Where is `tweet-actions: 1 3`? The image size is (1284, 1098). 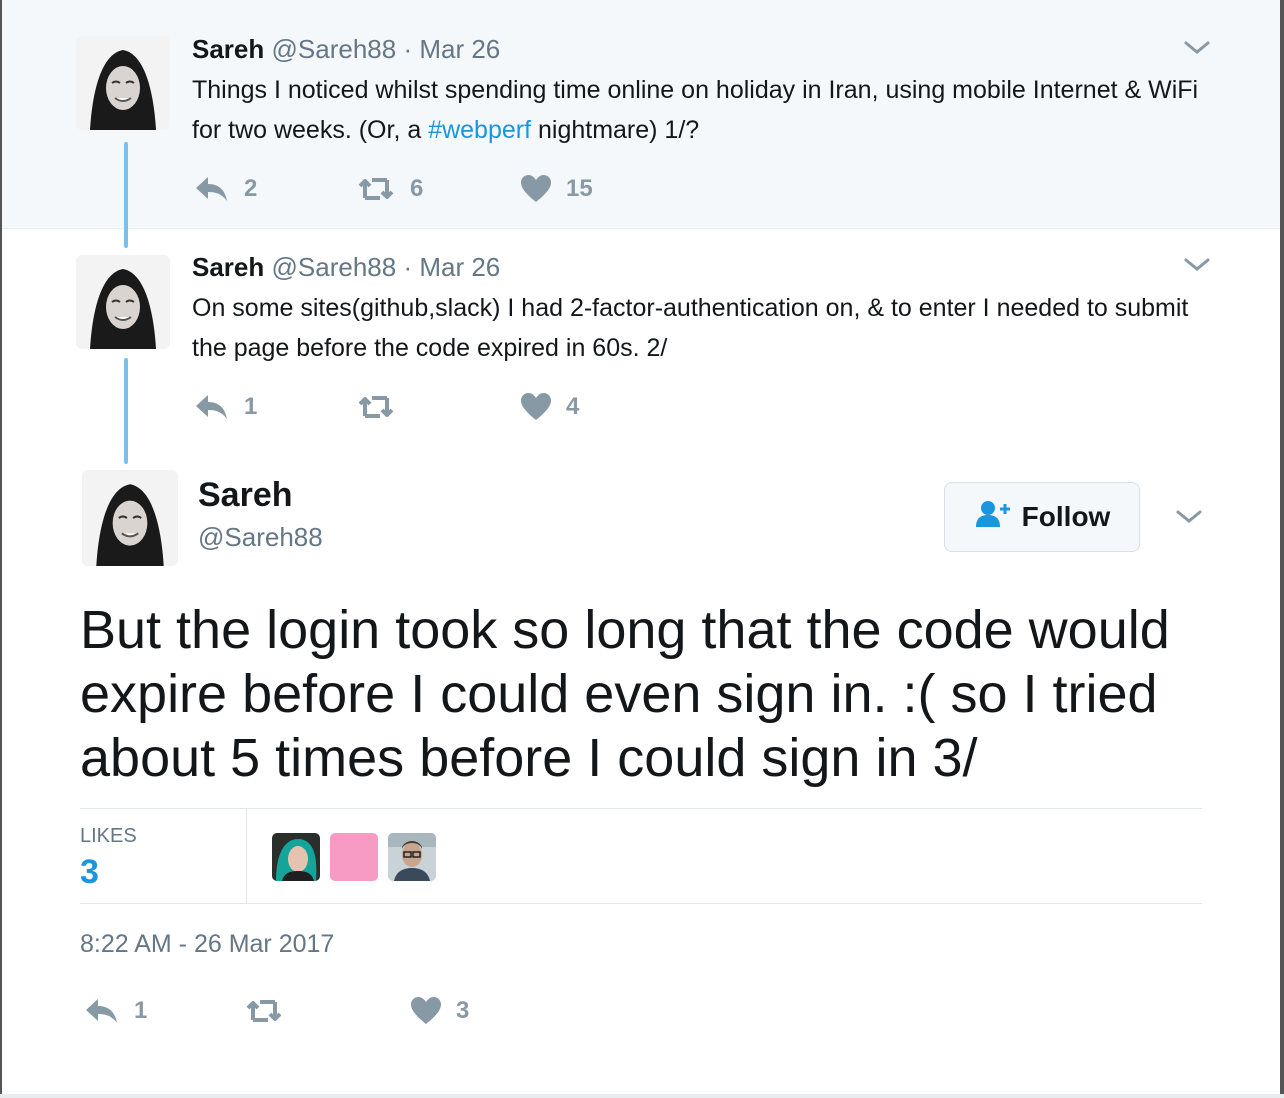 tweet-actions: 1 3 is located at coordinates (334, 1013).